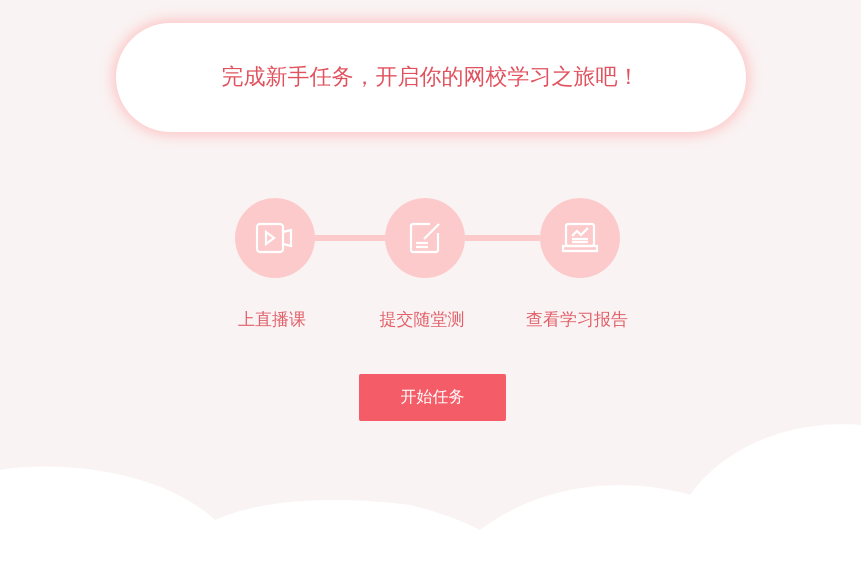 The height and width of the screenshot is (565, 861). I want to click on edit-note-icon, so click(425, 238).